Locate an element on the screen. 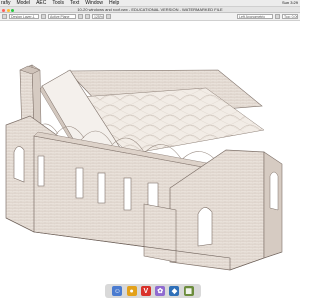 Image resolution: width=320 pixels, height=300 pixels. window-controls is located at coordinates (8, 10).